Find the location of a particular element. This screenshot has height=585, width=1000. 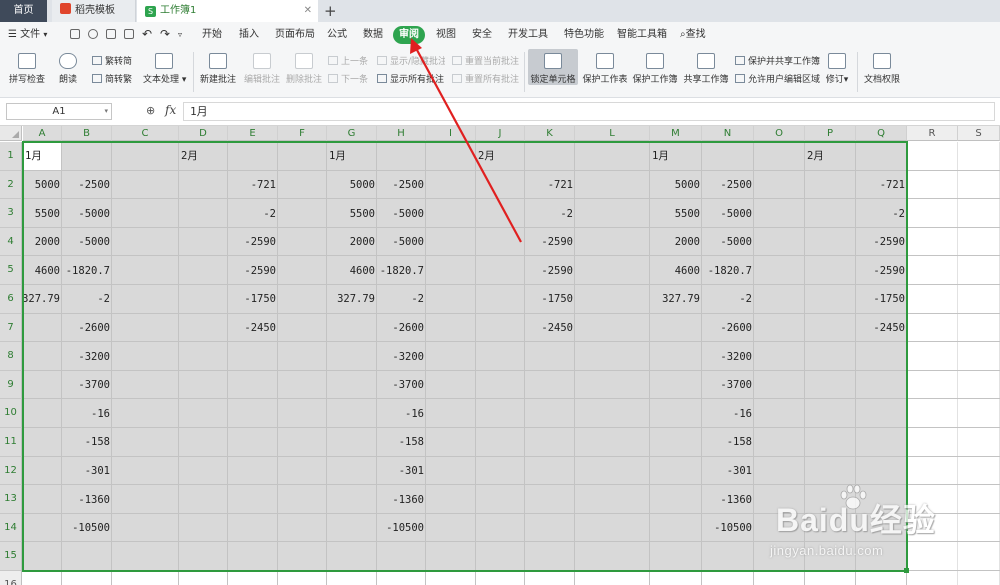

new-tab-icon: + is located at coordinates (330, 11).